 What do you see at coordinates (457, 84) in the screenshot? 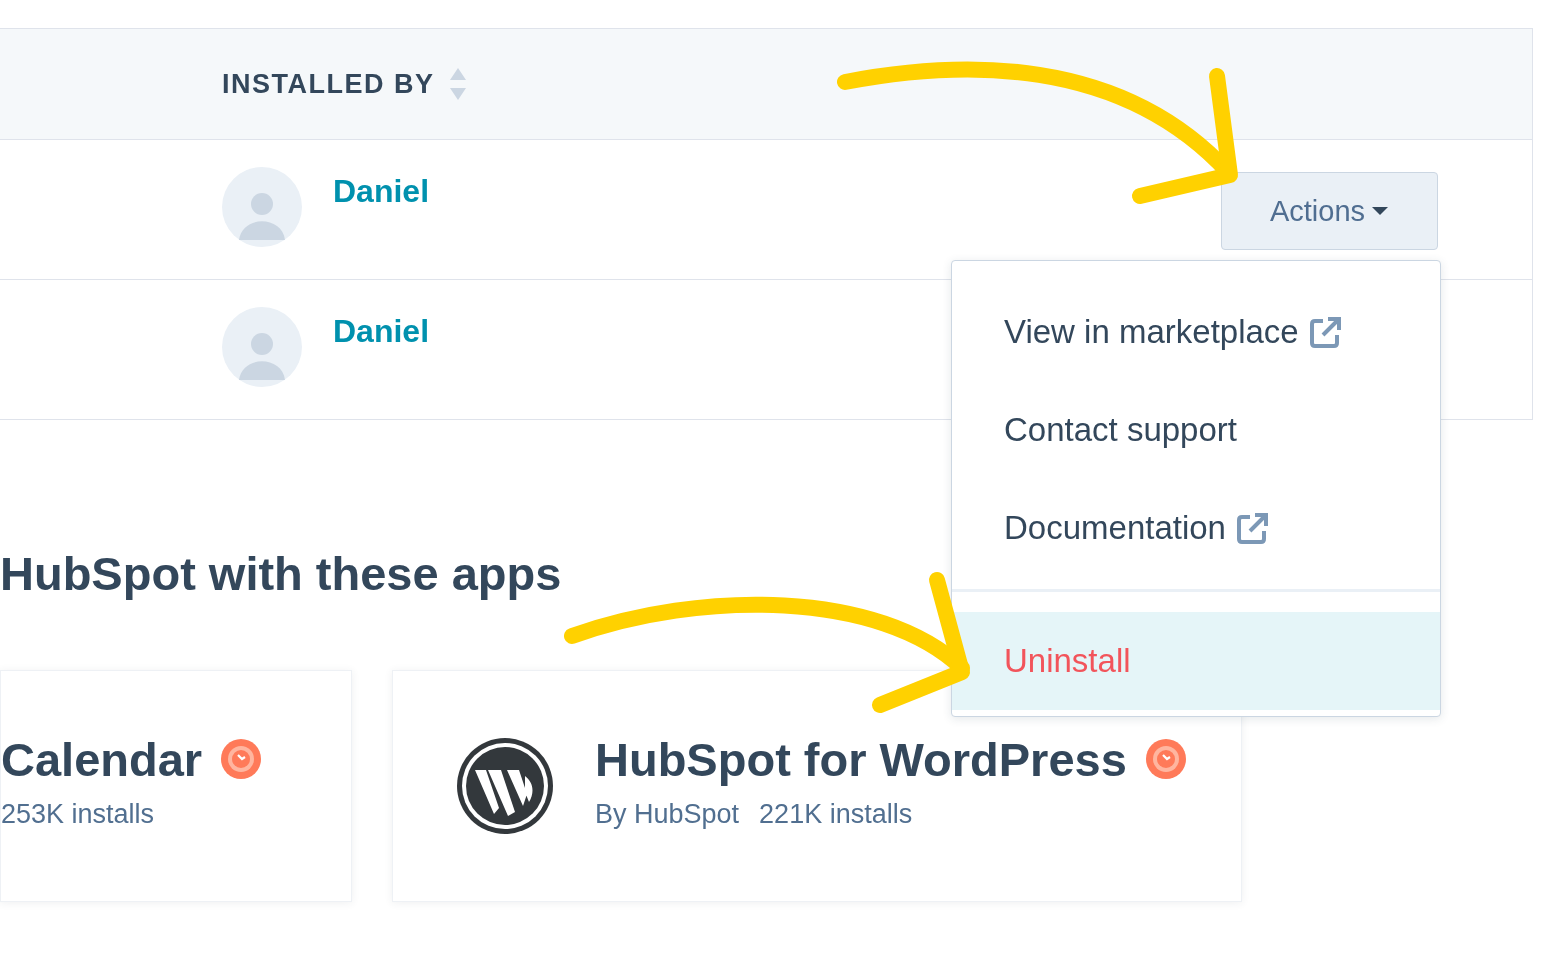
I see `sort-icon` at bounding box center [457, 84].